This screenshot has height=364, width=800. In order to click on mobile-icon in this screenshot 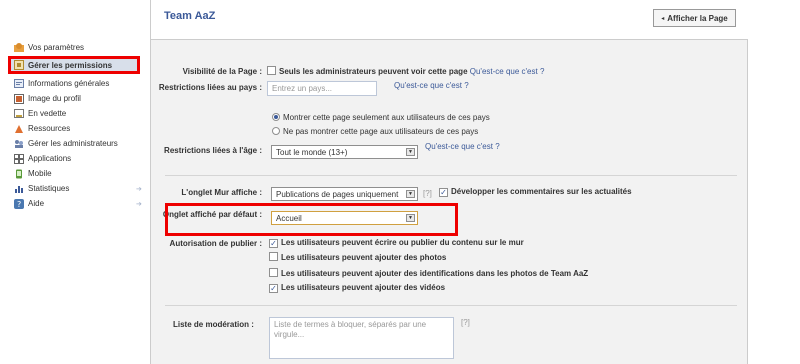, I will do `click(19, 174)`.